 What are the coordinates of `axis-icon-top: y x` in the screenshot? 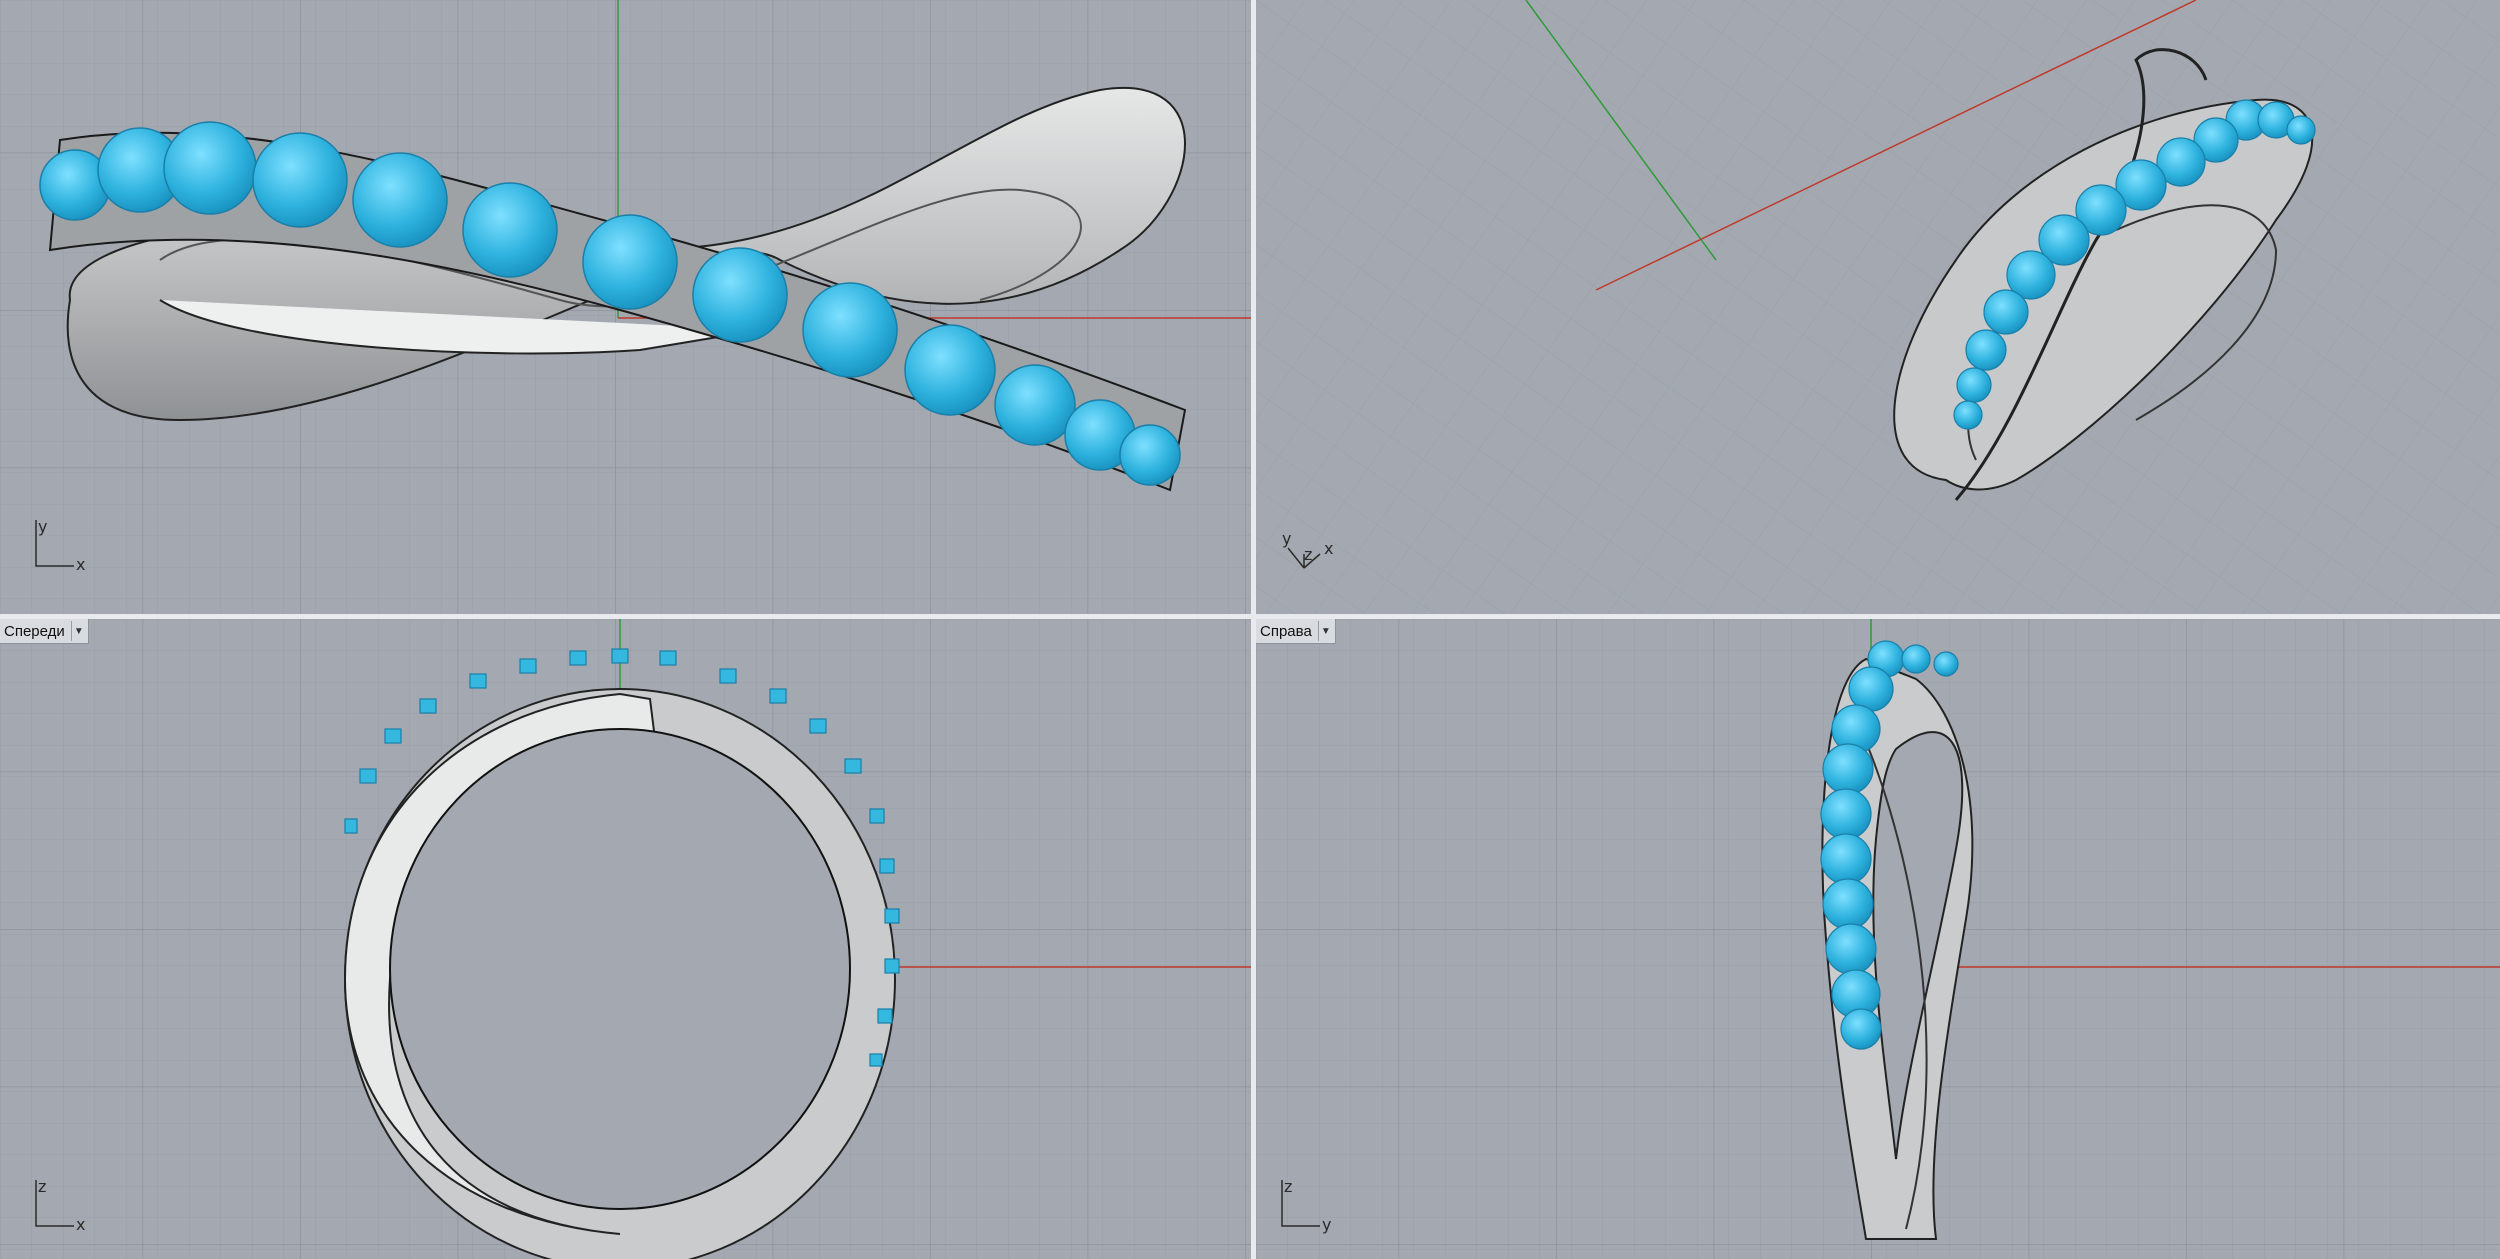 It's located at (60, 545).